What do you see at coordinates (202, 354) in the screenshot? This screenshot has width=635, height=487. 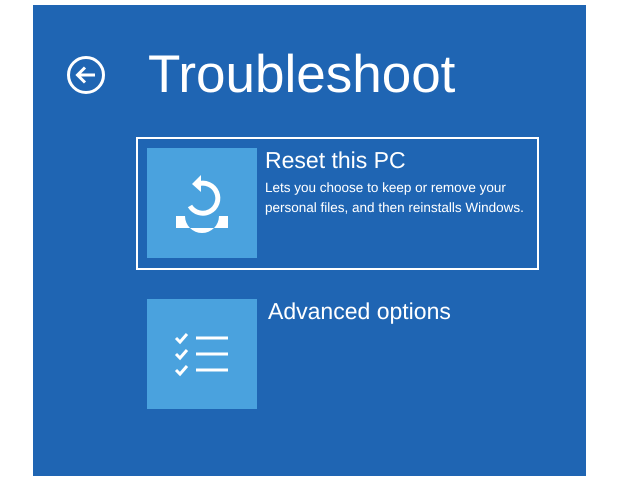 I see `checklist-icon` at bounding box center [202, 354].